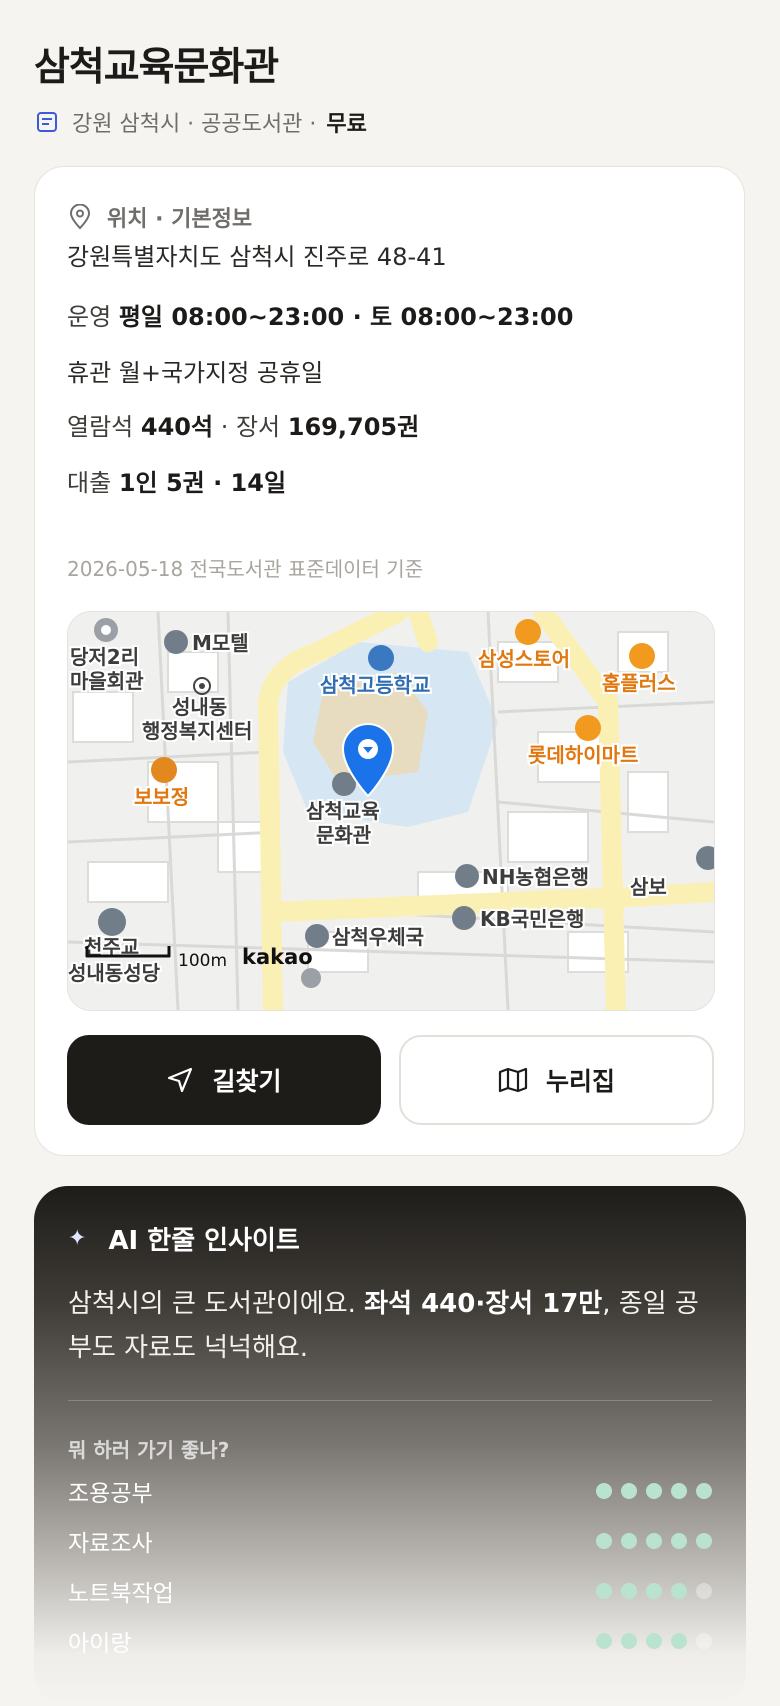 Image resolution: width=780 pixels, height=1706 pixels. What do you see at coordinates (483, 1304) in the screenshot?
I see `ai-text-highlight: 좌석 440·장서 17만` at bounding box center [483, 1304].